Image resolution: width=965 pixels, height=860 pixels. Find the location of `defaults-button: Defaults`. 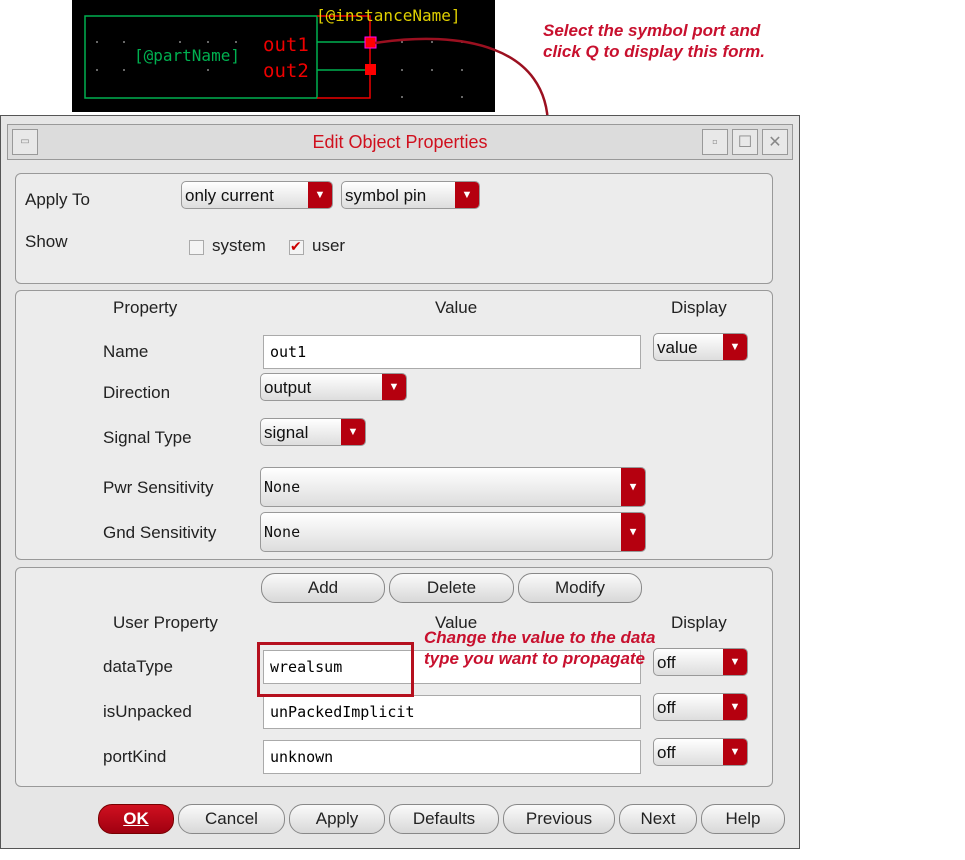

defaults-button: Defaults is located at coordinates (444, 819).